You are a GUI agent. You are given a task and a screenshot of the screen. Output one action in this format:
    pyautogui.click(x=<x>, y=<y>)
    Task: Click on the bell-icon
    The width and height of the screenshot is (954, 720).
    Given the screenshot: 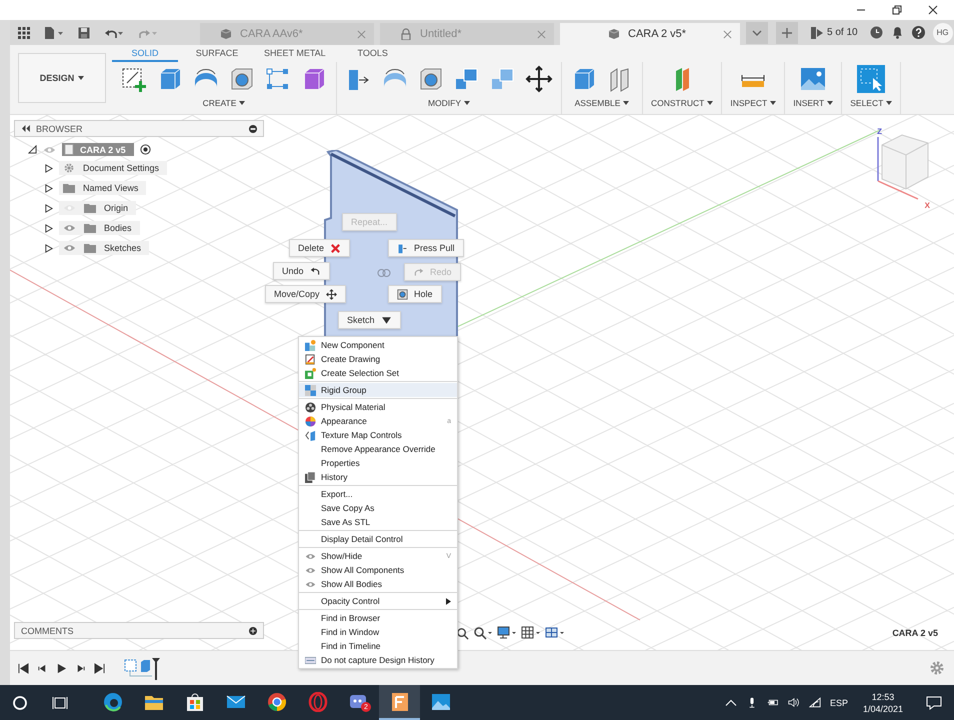 What is the action you would take?
    pyautogui.click(x=897, y=32)
    